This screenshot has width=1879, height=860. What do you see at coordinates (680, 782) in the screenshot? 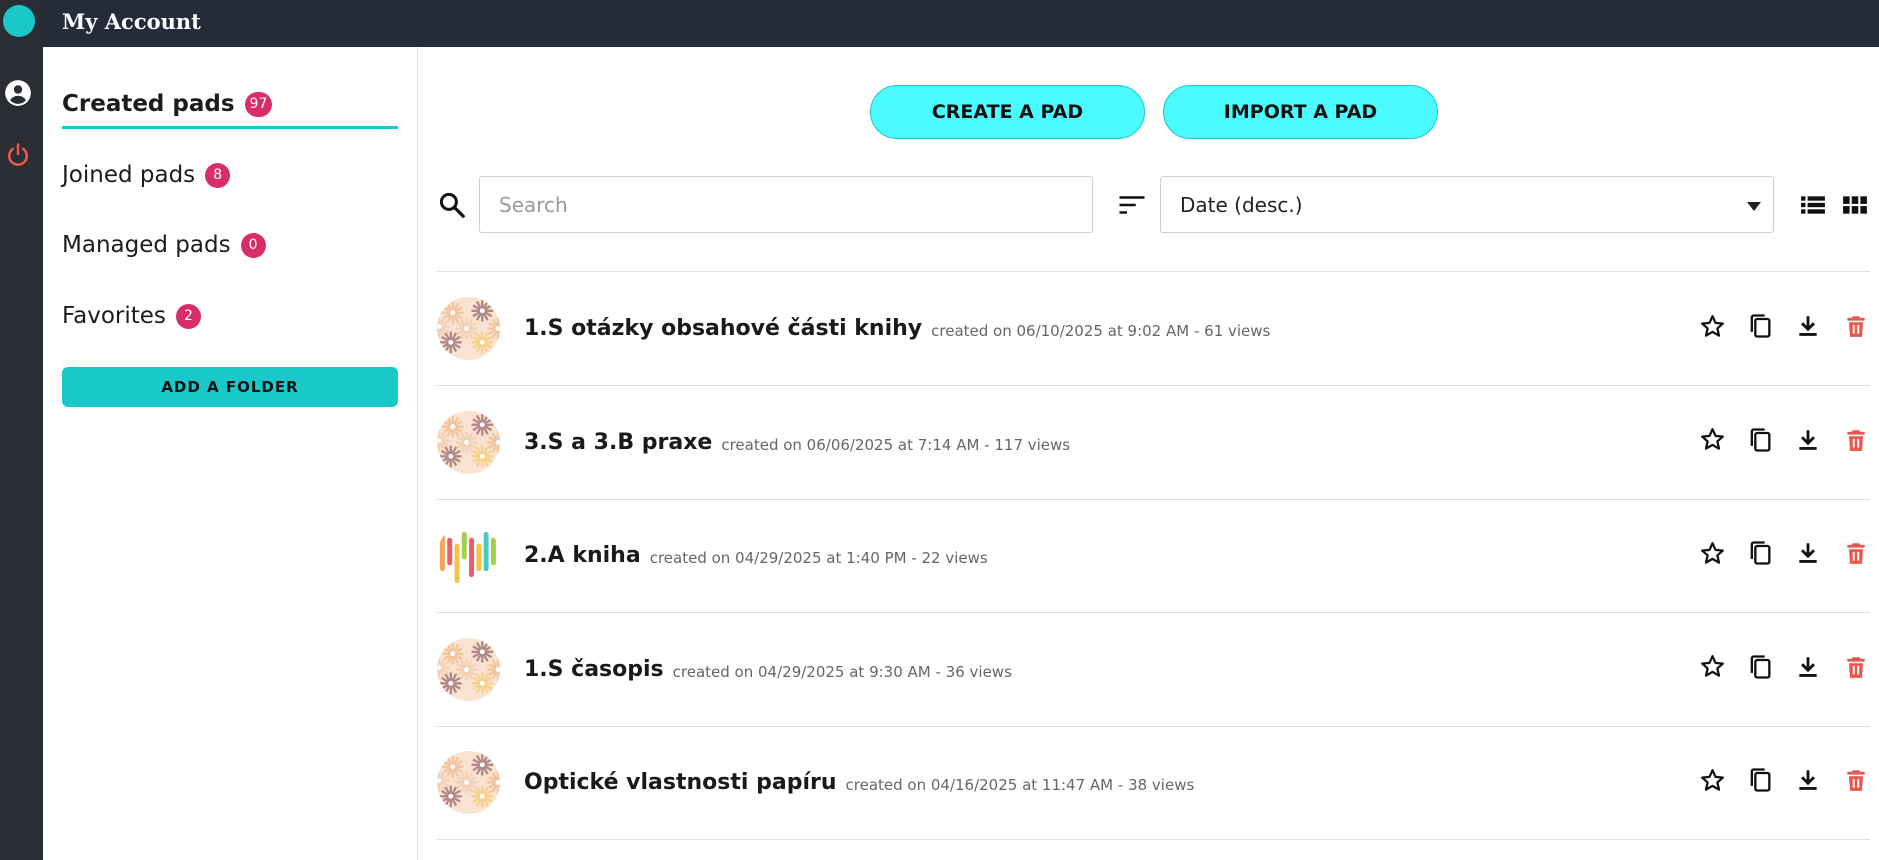
I see `pad-title: Optické vlastnosti papíru` at bounding box center [680, 782].